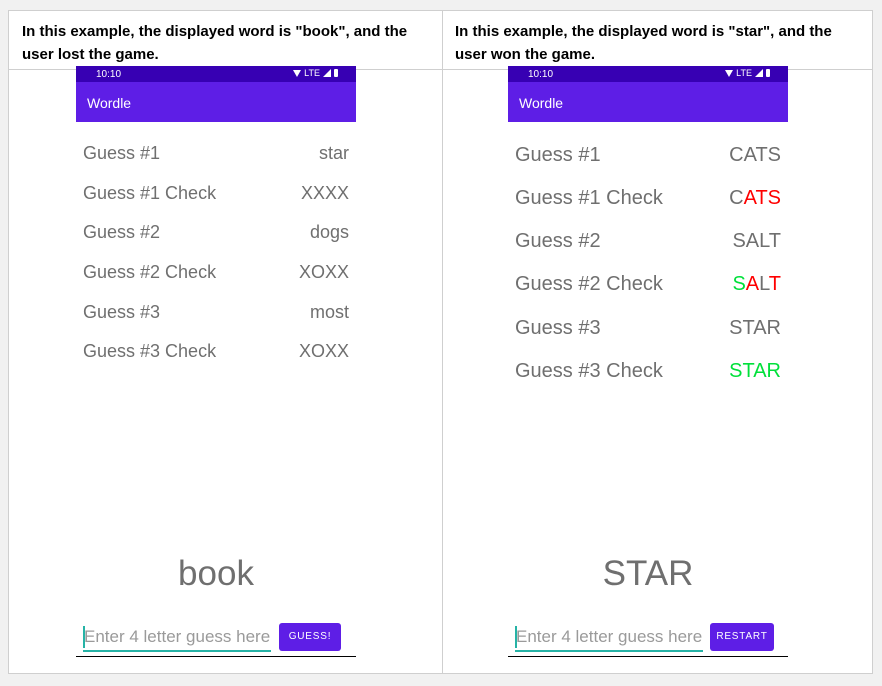 The height and width of the screenshot is (686, 882). I want to click on answer-word: book, so click(216, 573).